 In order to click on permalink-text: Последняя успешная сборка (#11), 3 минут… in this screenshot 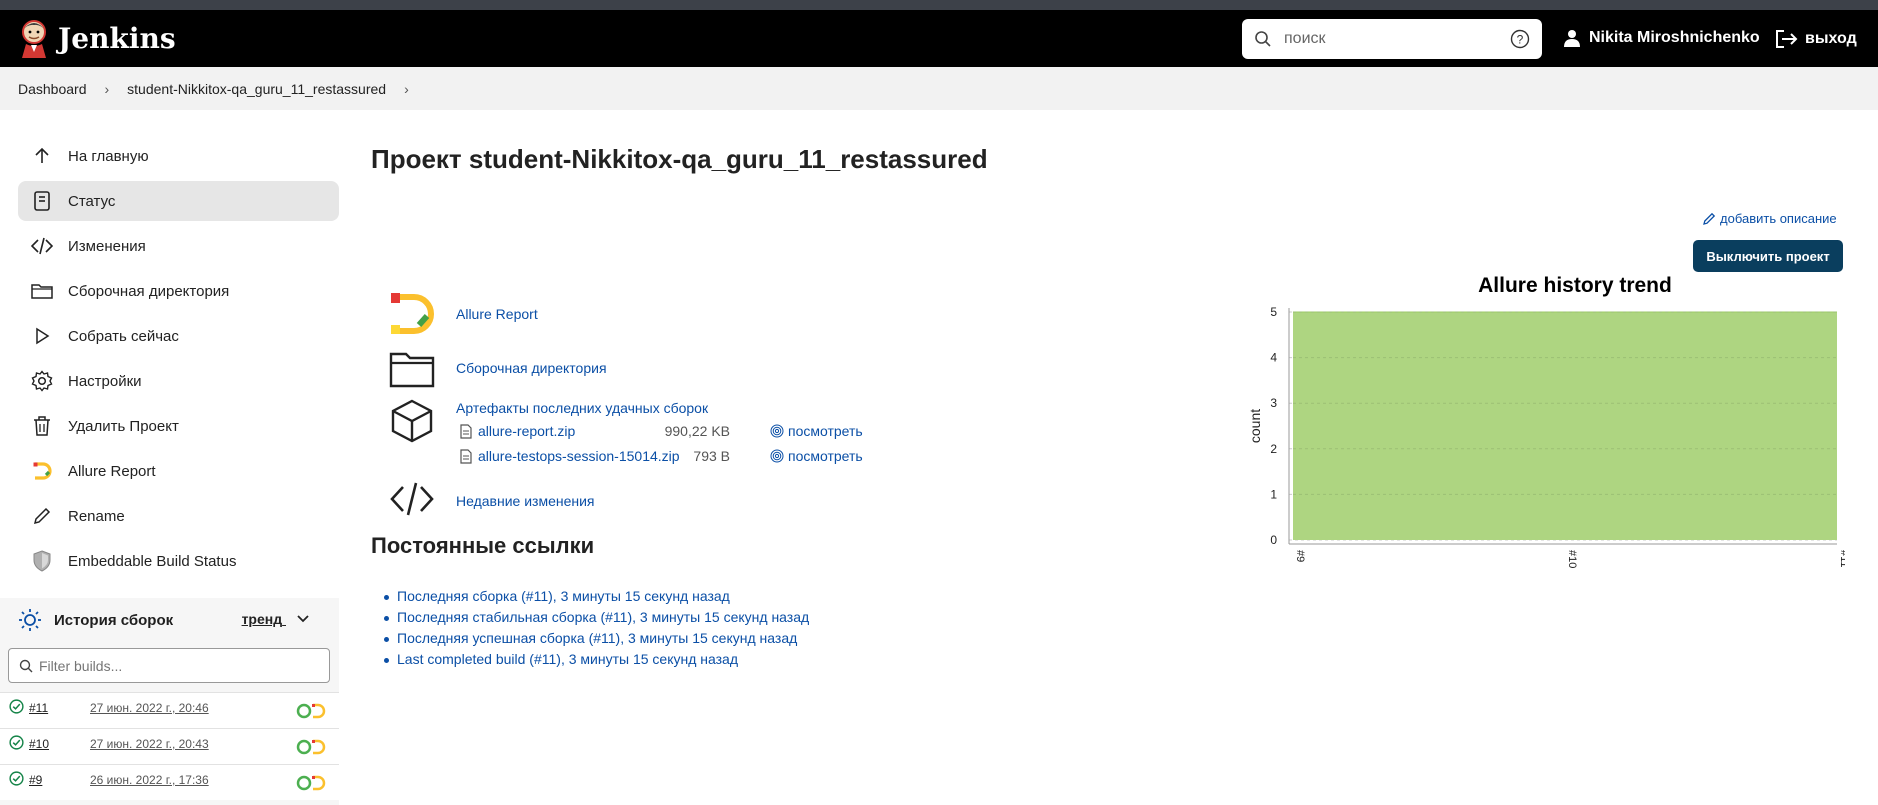, I will do `click(597, 638)`.